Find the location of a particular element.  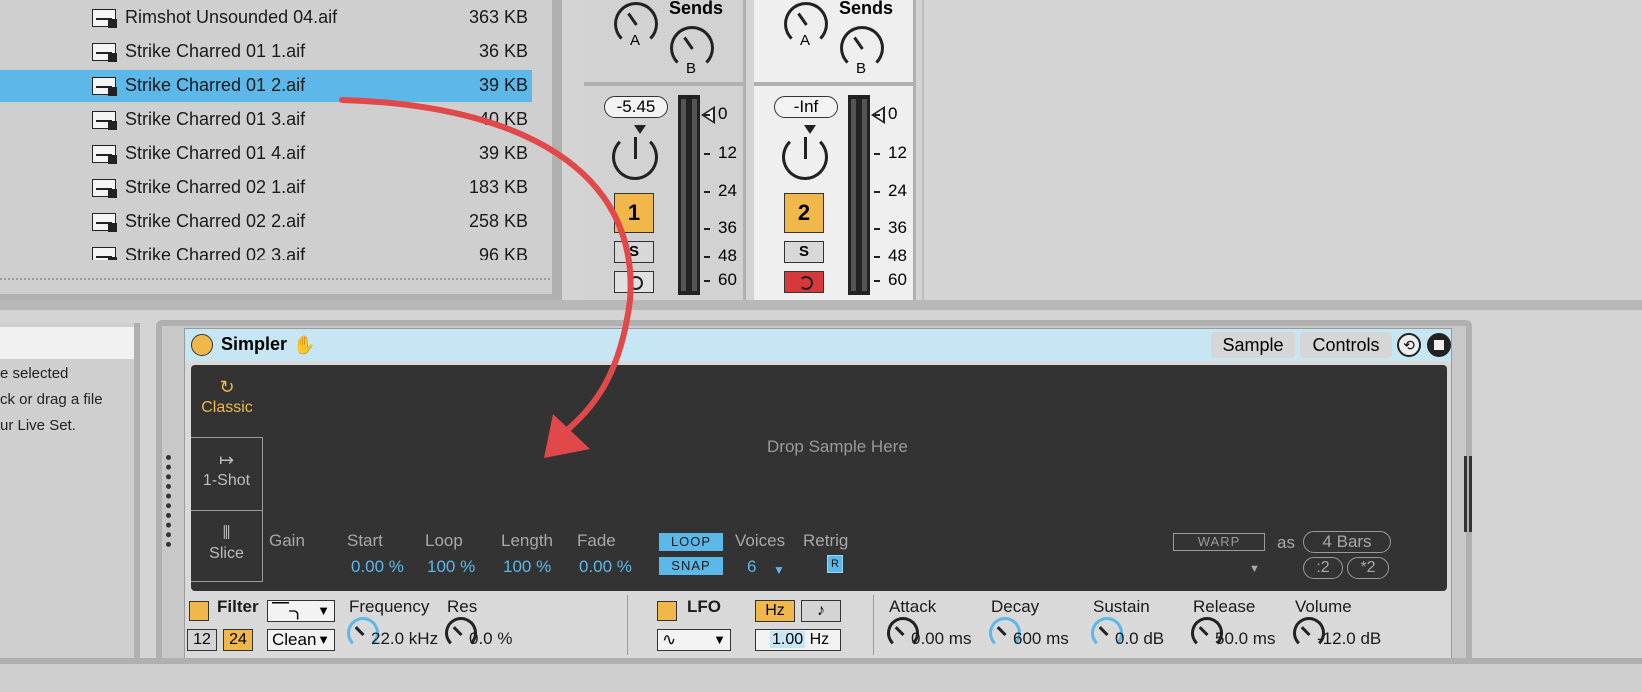

level-meter is located at coordinates (689, 195).